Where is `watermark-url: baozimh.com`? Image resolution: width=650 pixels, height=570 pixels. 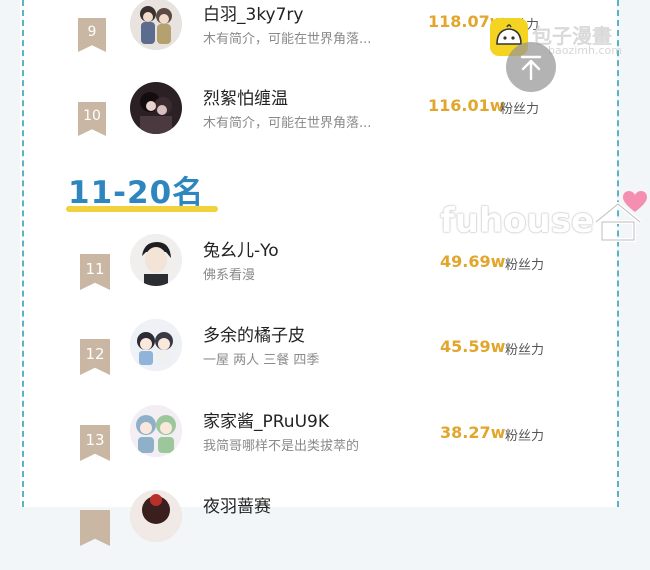
watermark-url: baozimh.com is located at coordinates (585, 50).